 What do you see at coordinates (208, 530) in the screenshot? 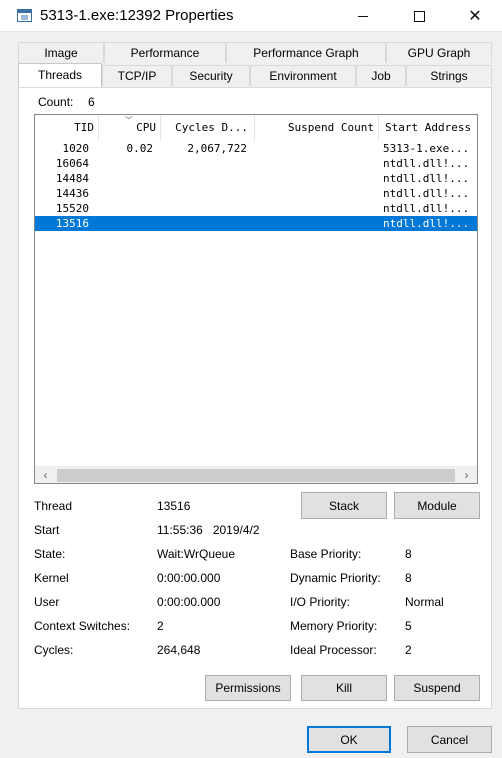
I see `start-value: 11:55:36 2019/4/2` at bounding box center [208, 530].